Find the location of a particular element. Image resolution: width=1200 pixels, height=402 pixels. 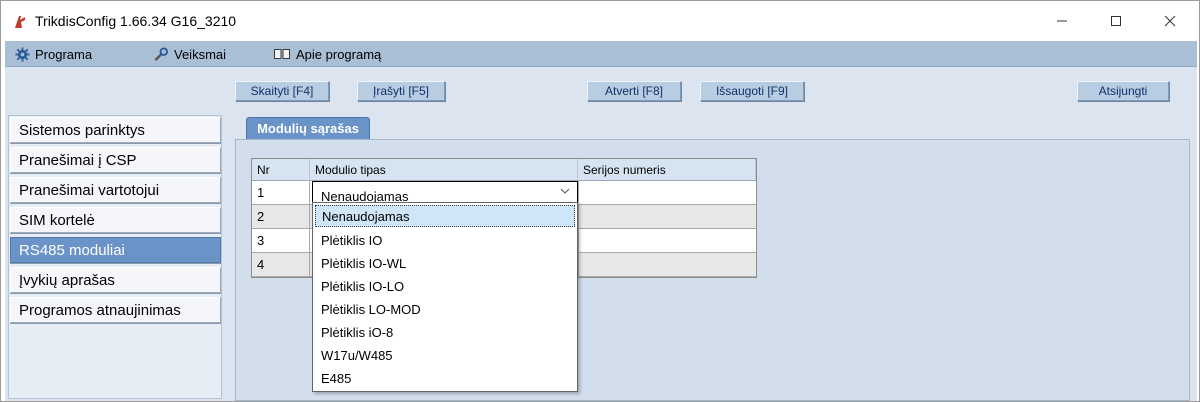

menu-apie: Apie programą is located at coordinates (327, 54).